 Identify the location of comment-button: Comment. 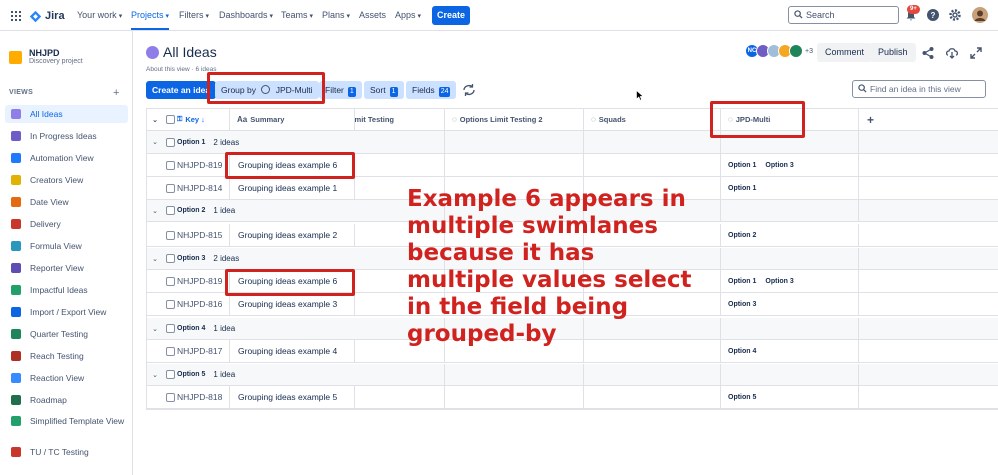
(845, 52).